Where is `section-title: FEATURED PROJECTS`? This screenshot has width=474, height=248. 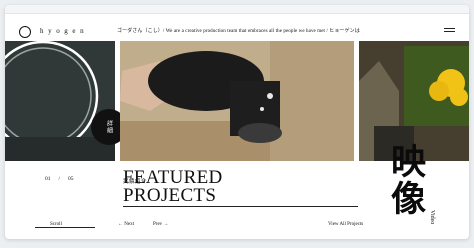 section-title: FEATURED PROJECTS is located at coordinates (173, 187).